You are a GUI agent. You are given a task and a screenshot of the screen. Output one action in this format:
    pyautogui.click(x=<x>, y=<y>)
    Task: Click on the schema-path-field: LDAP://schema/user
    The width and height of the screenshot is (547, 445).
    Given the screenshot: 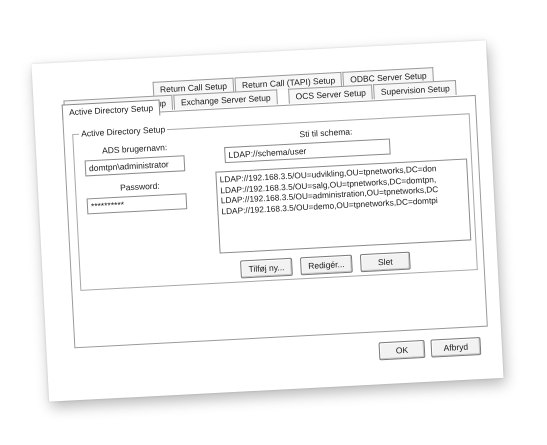 What is the action you would take?
    pyautogui.click(x=307, y=151)
    